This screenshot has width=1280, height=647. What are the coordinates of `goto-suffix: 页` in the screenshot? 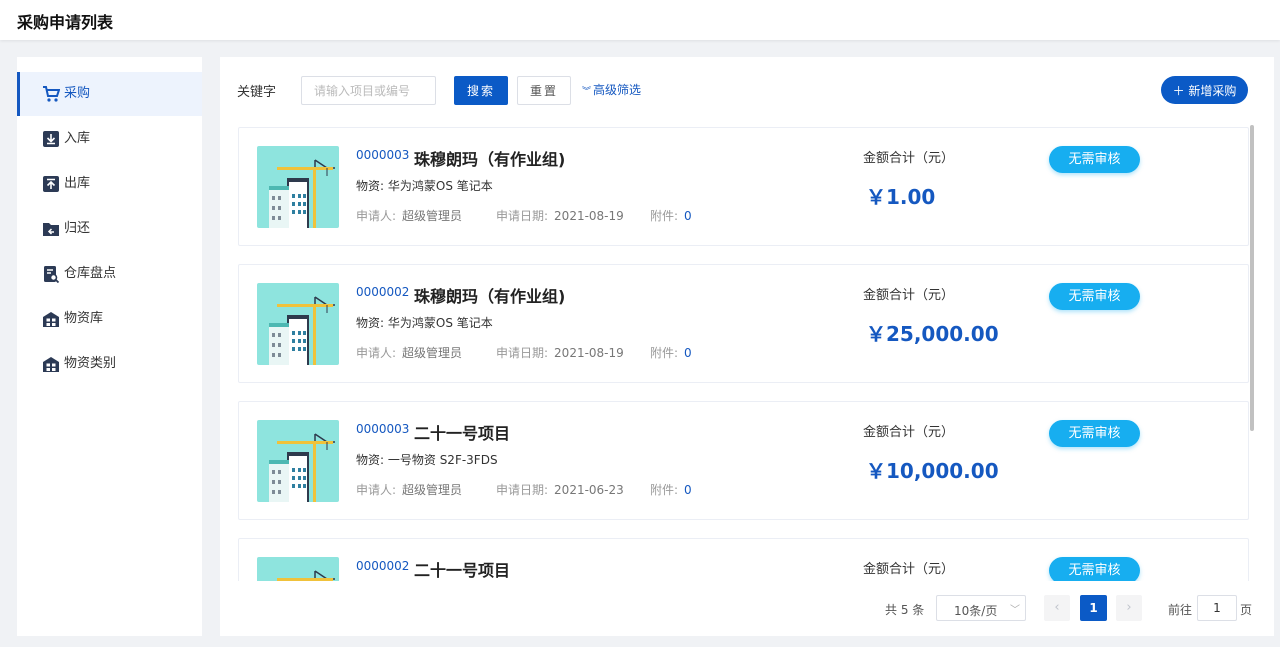 It's located at (1246, 610).